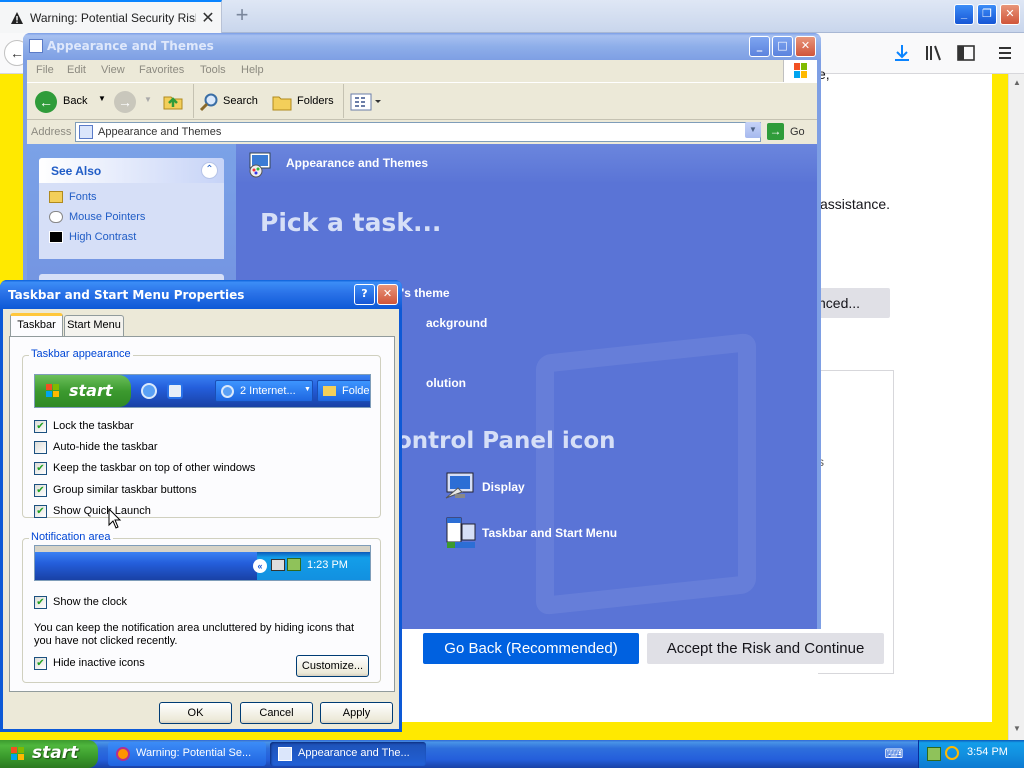 The height and width of the screenshot is (768, 1024). Describe the element at coordinates (1016, 407) in the screenshot. I see `firefox-scrollbar: ▲ ▼` at that location.